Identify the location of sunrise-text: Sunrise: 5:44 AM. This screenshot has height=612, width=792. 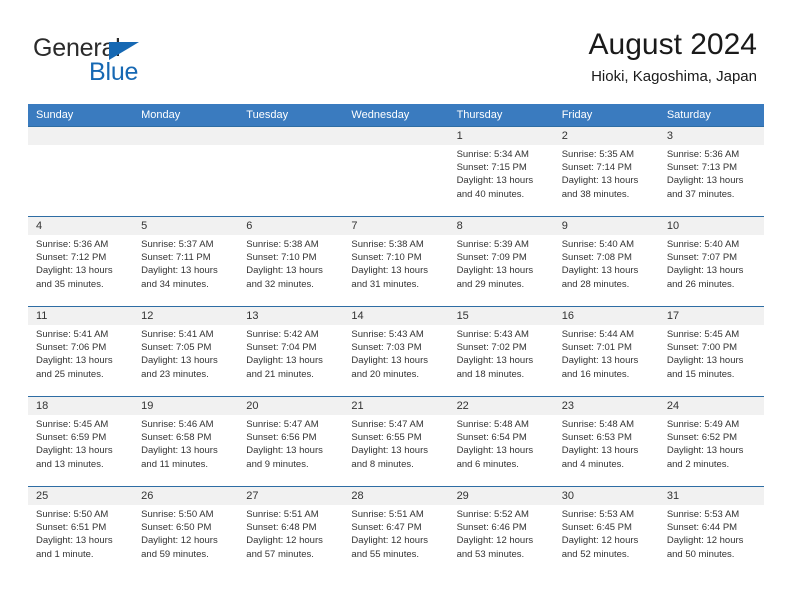
(598, 334).